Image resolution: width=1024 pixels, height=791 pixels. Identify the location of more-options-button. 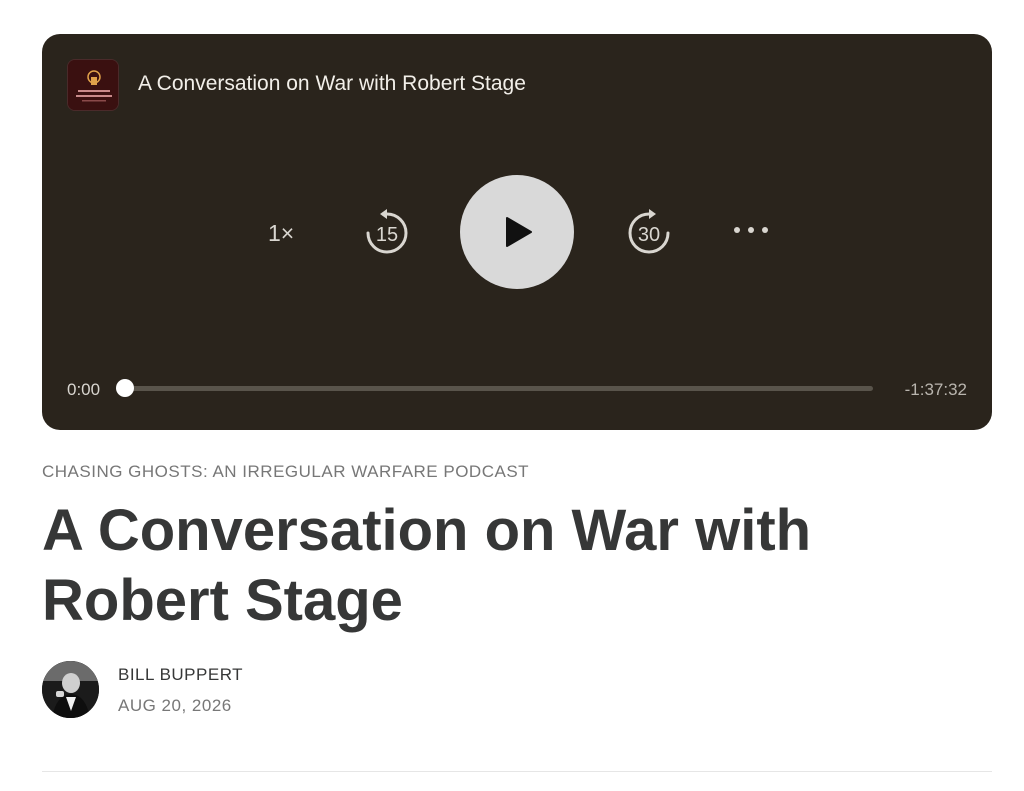
(751, 230).